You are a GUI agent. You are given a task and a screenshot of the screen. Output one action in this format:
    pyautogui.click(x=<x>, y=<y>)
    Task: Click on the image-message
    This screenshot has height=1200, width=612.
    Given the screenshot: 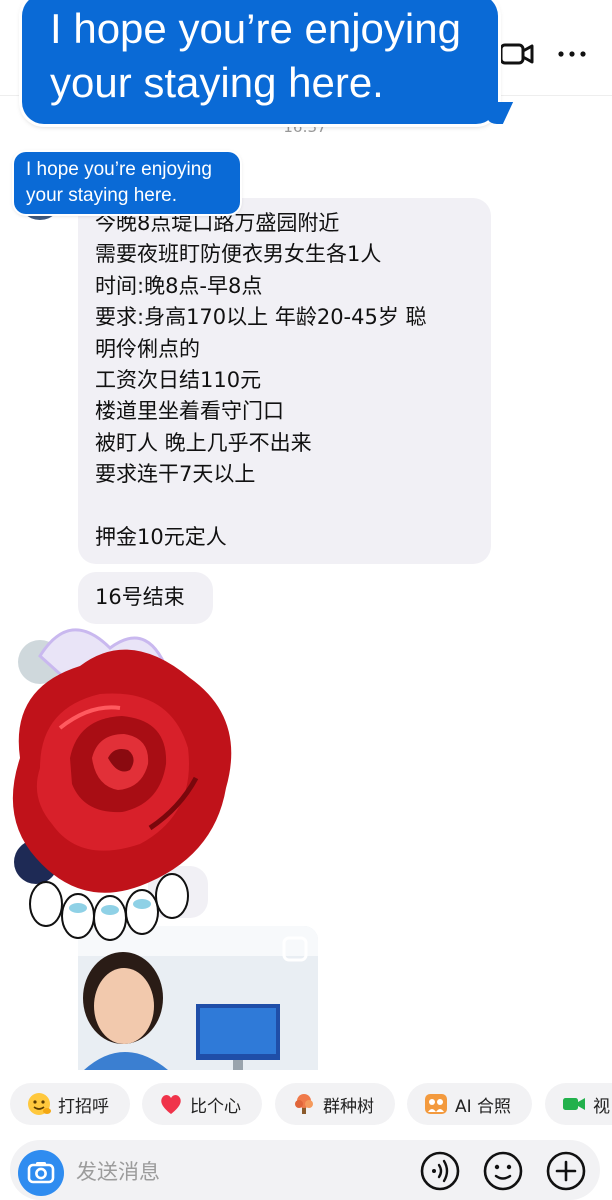 What is the action you would take?
    pyautogui.click(x=198, y=998)
    